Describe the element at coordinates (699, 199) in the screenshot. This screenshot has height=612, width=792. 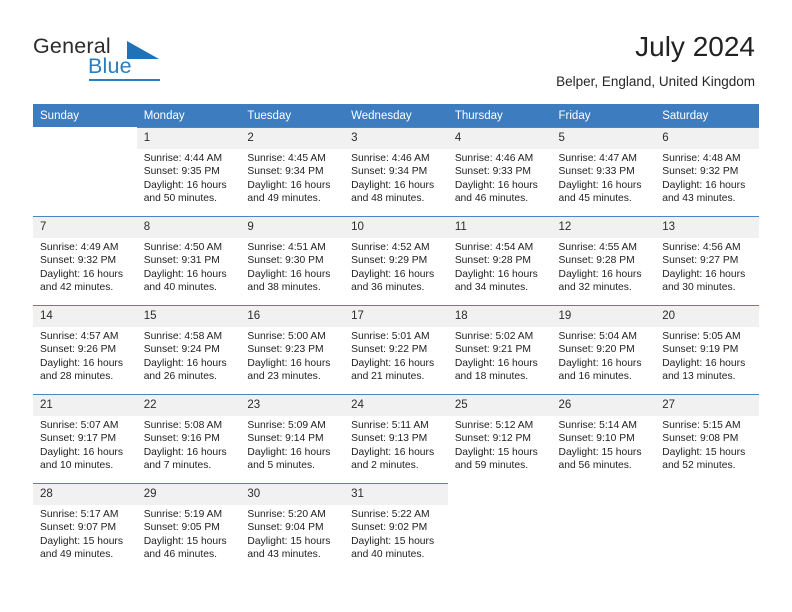
I see `daylight-text: and 43 minutes.` at that location.